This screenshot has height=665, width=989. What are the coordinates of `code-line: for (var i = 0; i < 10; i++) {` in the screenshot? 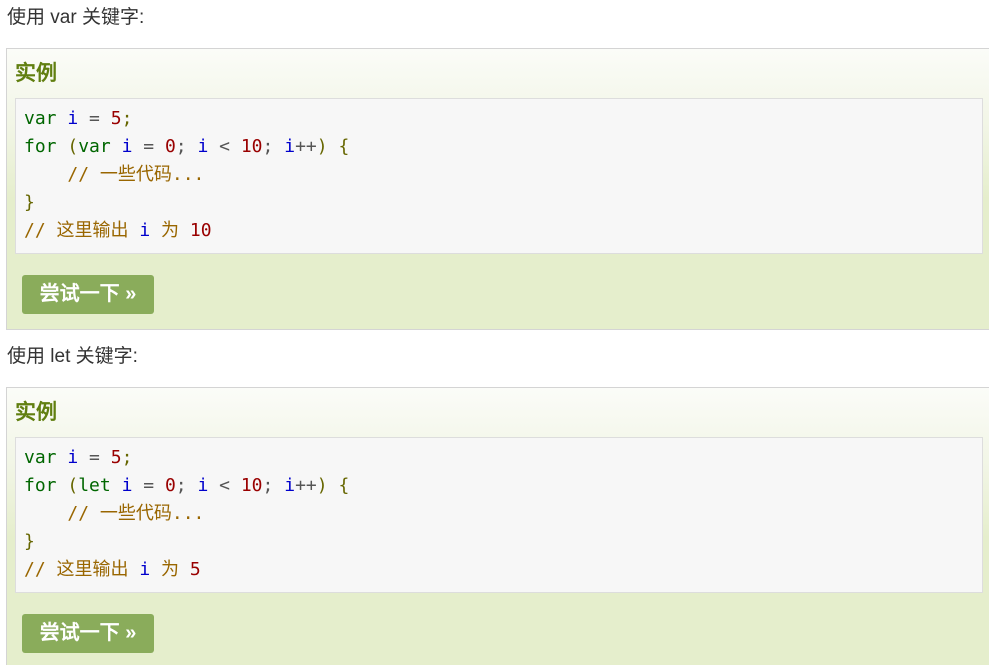 It's located at (503, 147).